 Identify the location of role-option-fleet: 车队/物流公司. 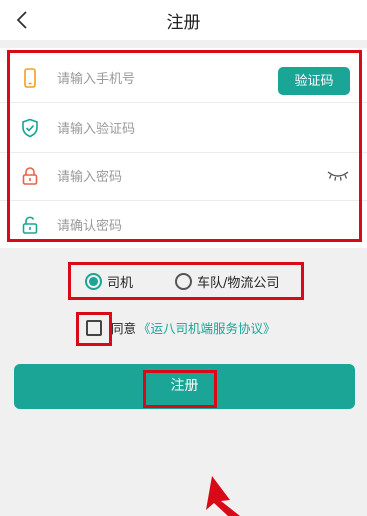
(227, 281).